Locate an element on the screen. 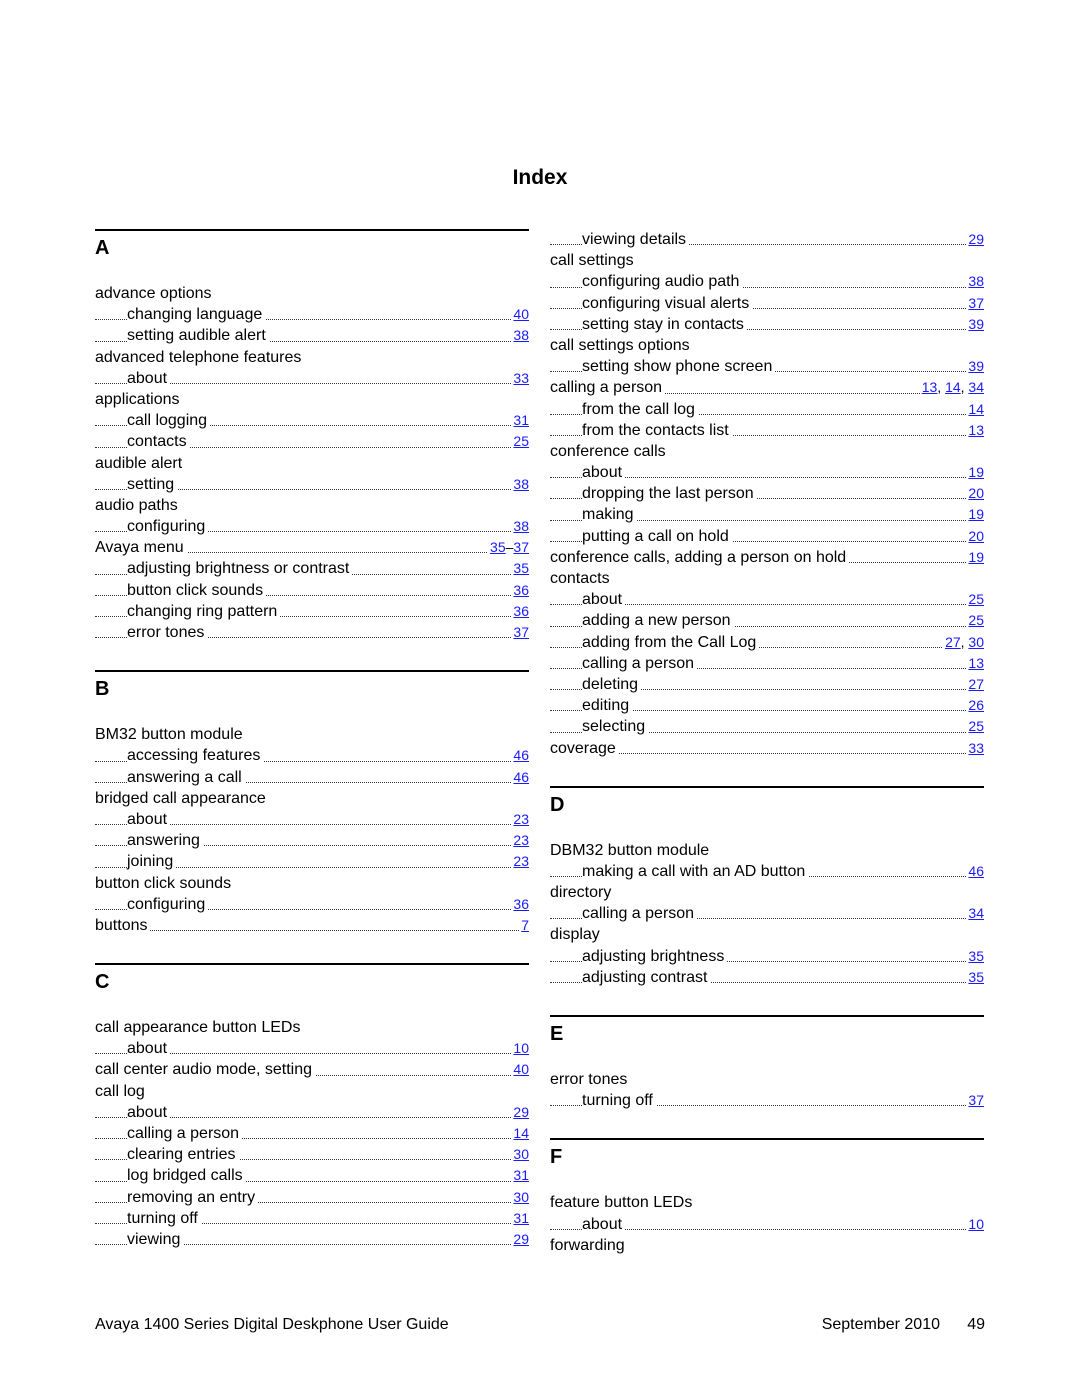 The height and width of the screenshot is (1397, 1080). entry-label: viewing is located at coordinates (155, 1239).